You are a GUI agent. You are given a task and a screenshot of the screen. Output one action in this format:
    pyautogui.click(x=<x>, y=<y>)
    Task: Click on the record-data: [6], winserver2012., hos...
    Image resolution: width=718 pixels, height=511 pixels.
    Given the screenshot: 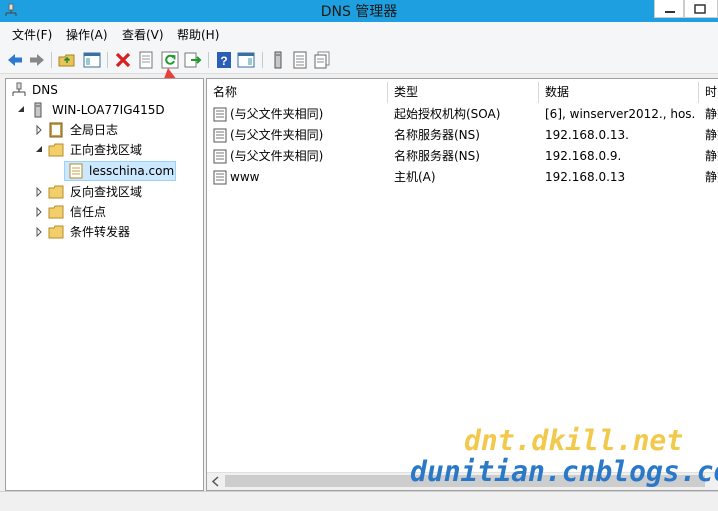 What is the action you would take?
    pyautogui.click(x=620, y=114)
    